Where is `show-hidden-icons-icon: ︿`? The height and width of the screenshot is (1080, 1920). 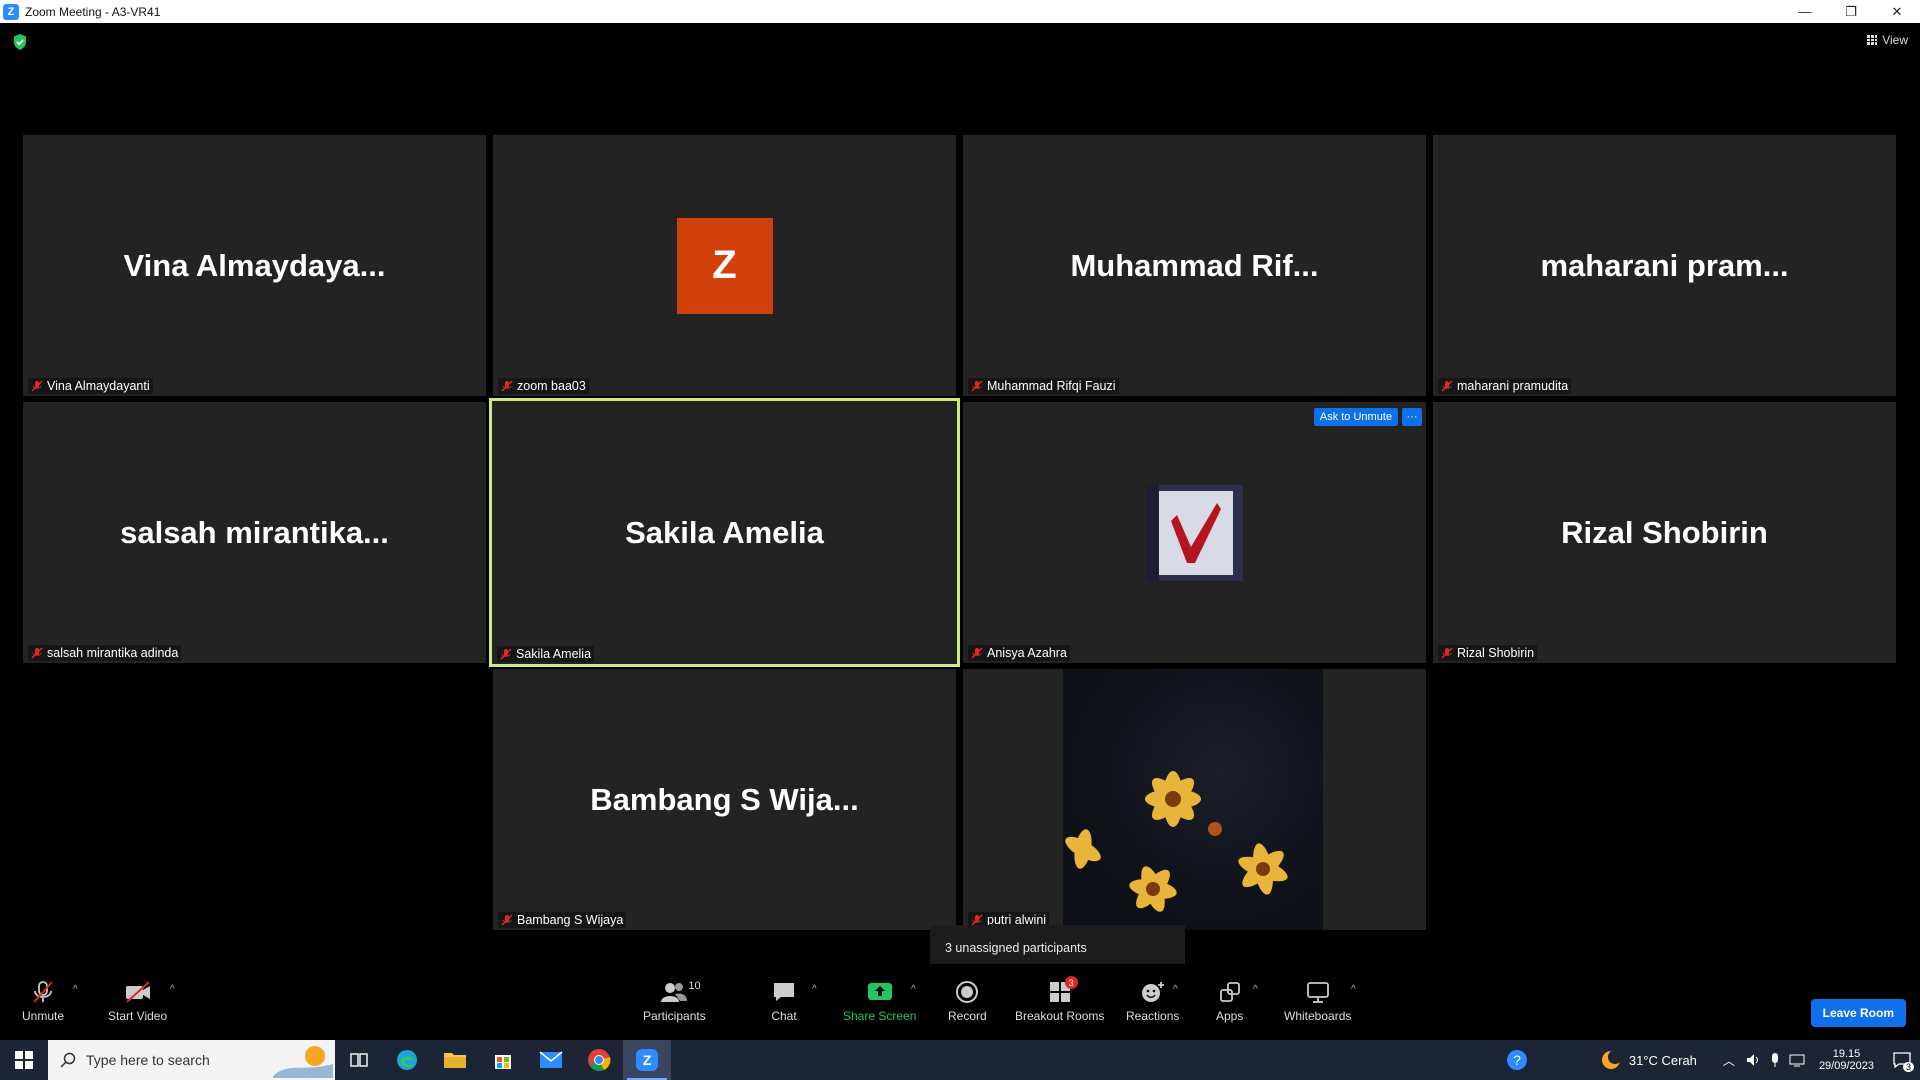 show-hidden-icons-icon: ︿ is located at coordinates (1729, 1060).